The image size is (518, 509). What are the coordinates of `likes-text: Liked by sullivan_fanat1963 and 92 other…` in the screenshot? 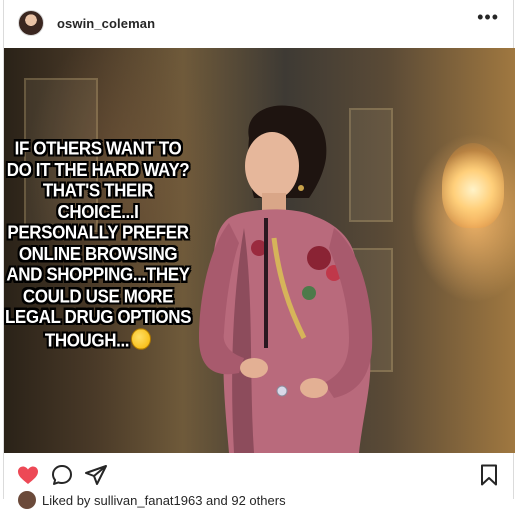 It's located at (164, 500).